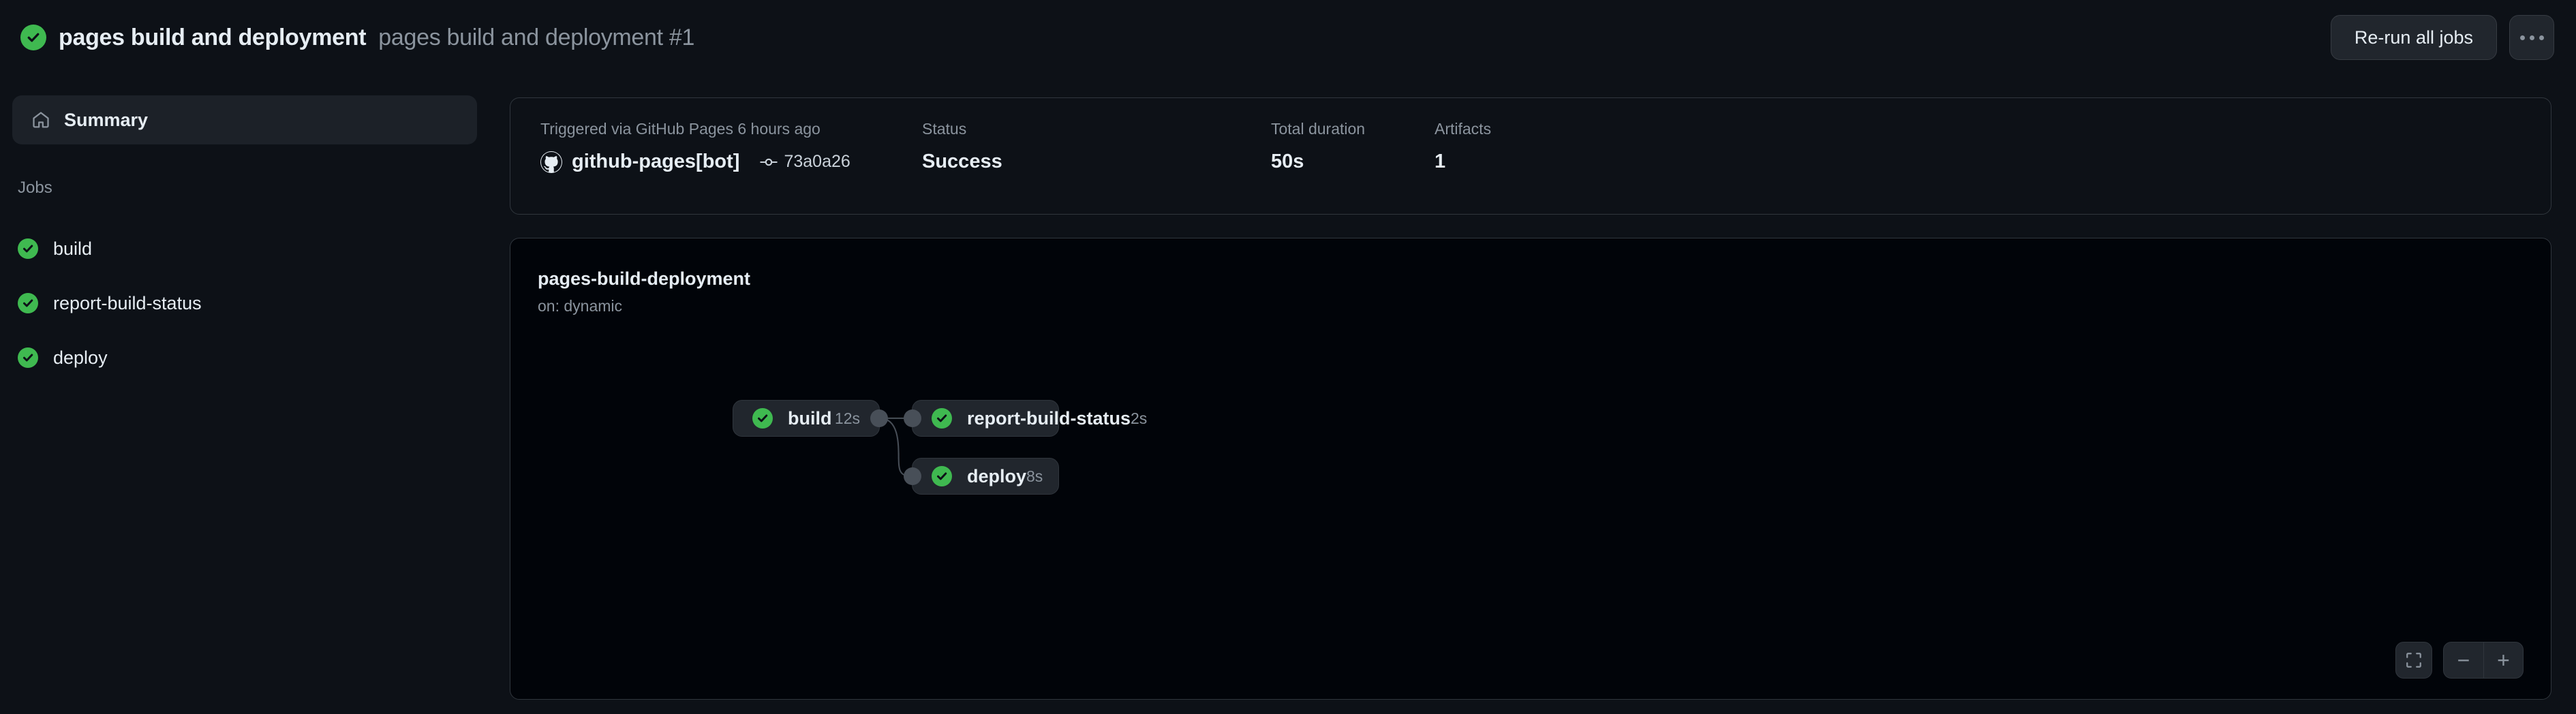  What do you see at coordinates (944, 129) in the screenshot?
I see `status-label: Status` at bounding box center [944, 129].